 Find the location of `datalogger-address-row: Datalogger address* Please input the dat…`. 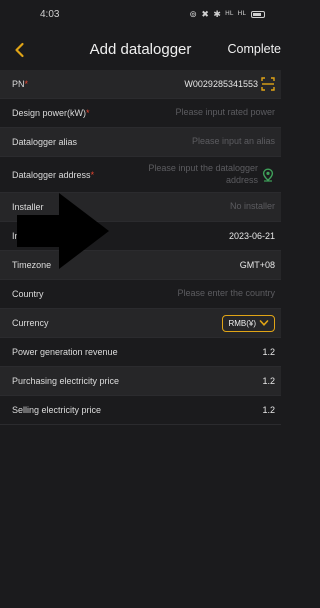

datalogger-address-row: Datalogger address* Please input the dat… is located at coordinates (140, 175).